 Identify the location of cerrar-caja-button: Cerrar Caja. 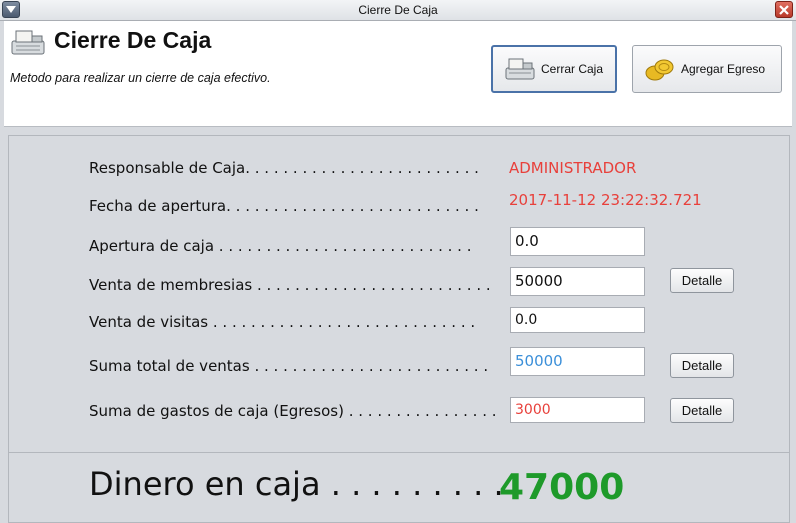
(554, 69).